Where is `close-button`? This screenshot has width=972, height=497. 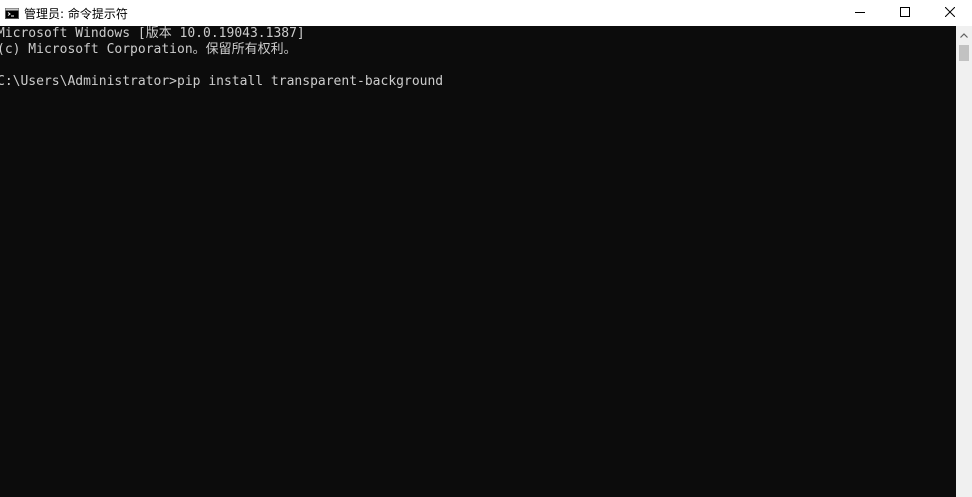 close-button is located at coordinates (949, 13).